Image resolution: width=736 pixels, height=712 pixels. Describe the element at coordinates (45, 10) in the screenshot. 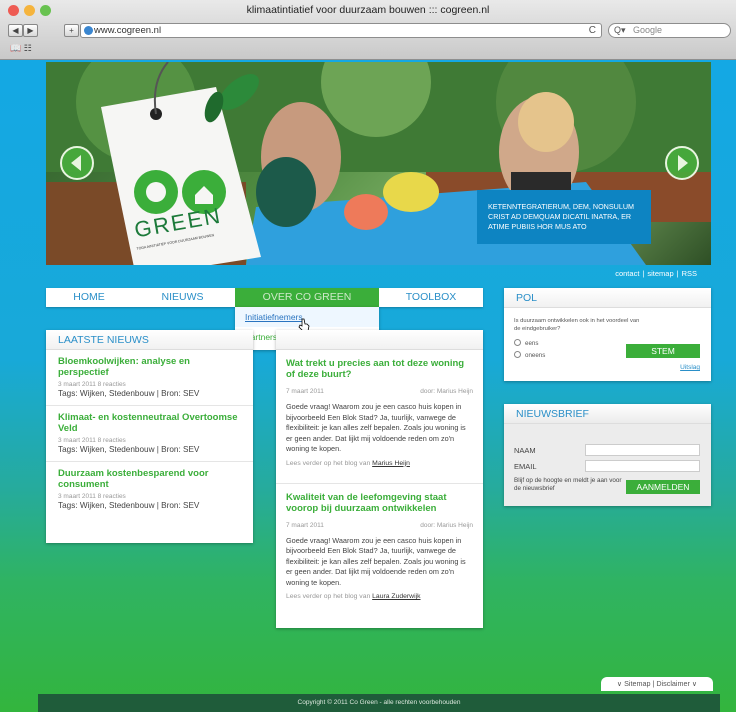

I see `zoom-window-button` at that location.